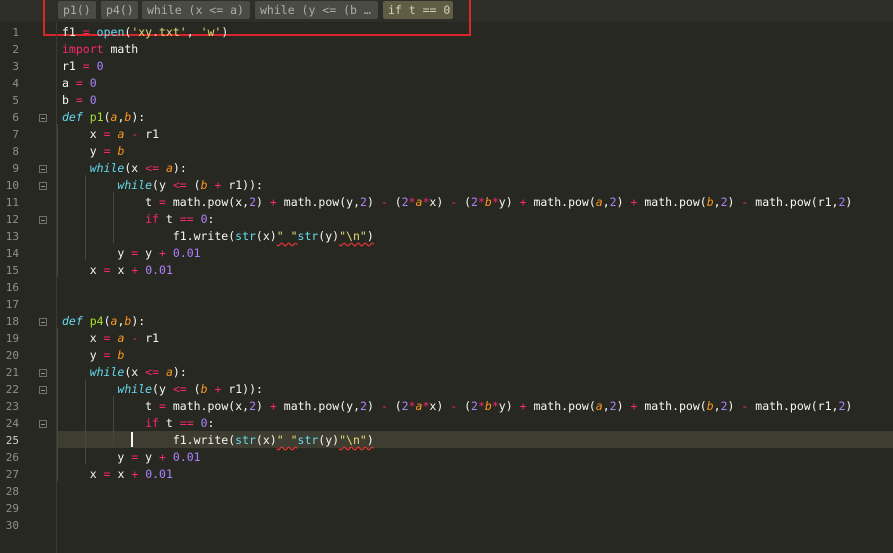 The height and width of the screenshot is (553, 893). I want to click on code-line-24: if t == 0:, so click(180, 423).